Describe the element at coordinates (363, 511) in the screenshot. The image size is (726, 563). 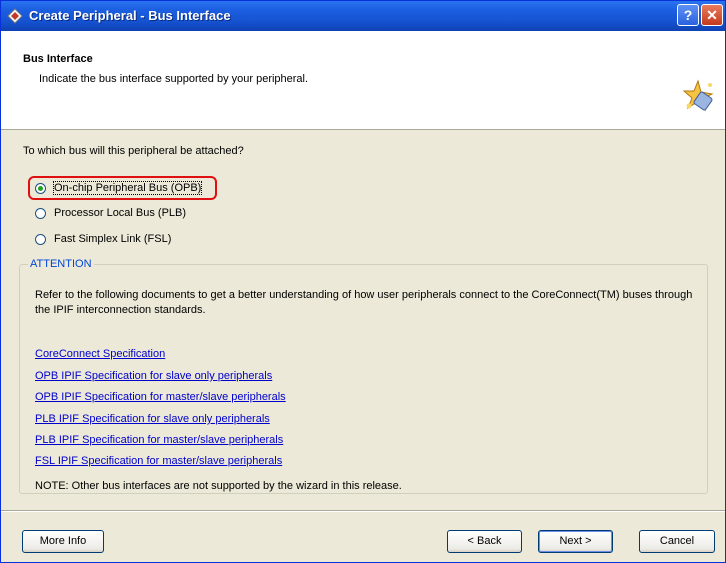
I see `footer-divider` at that location.